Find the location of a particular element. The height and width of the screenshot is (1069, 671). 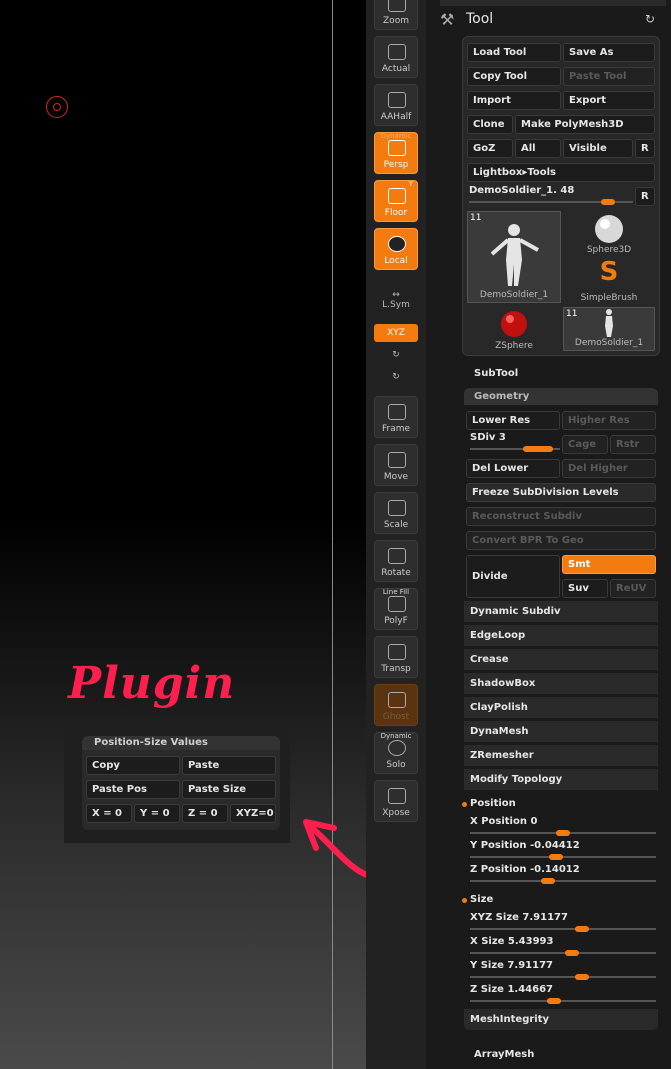

claypolish-section: ClayPolish is located at coordinates (561, 708).